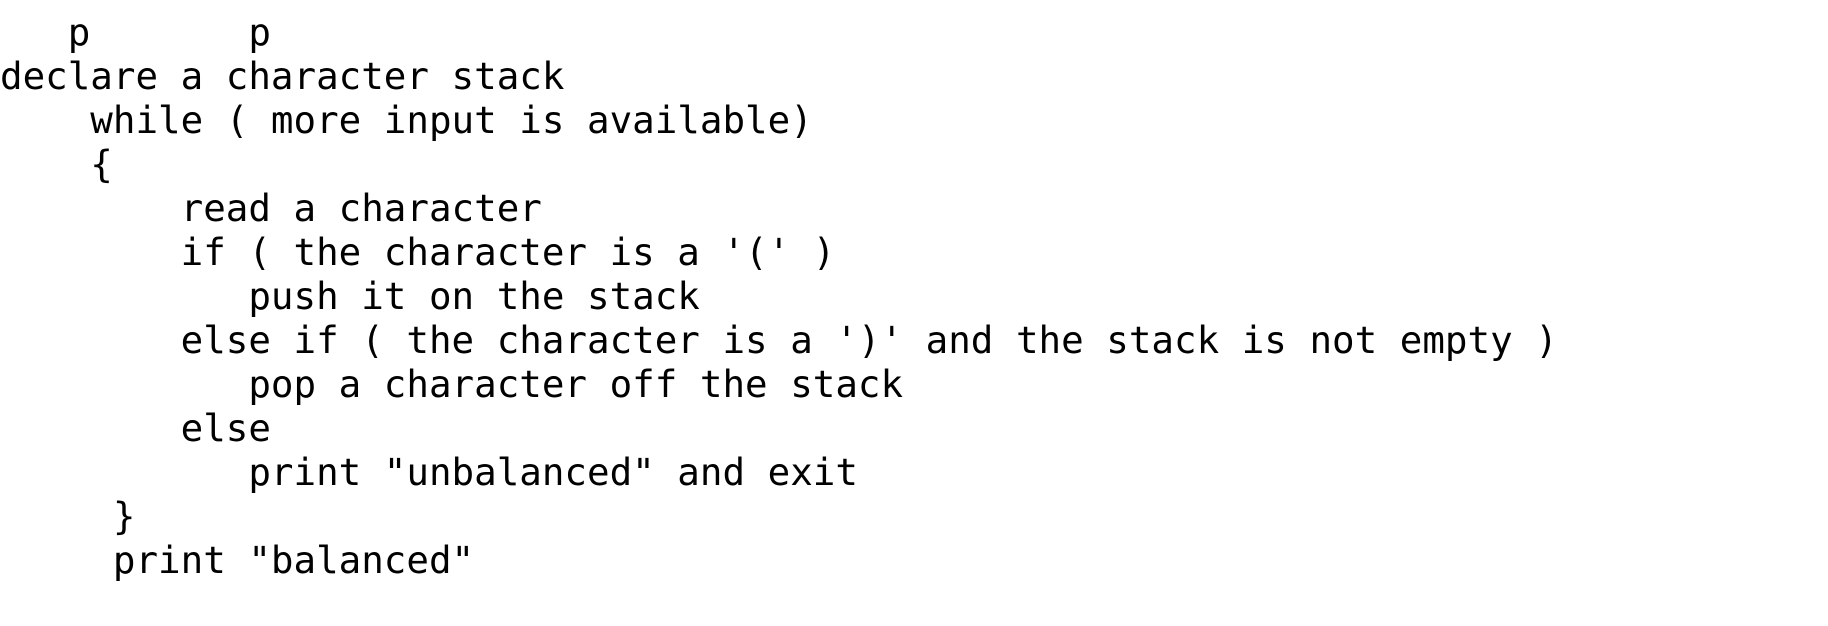 The height and width of the screenshot is (626, 1828). Describe the element at coordinates (452, 383) in the screenshot. I see `code-line-pop-off-stack: pop a character off the stack` at that location.